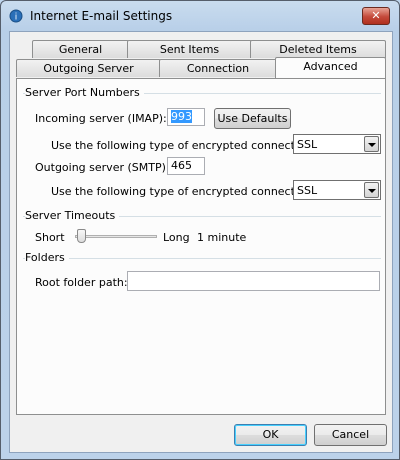 This screenshot has height=460, width=400. Describe the element at coordinates (337, 190) in the screenshot. I see `outgoing-encryption-select: SSL` at that location.